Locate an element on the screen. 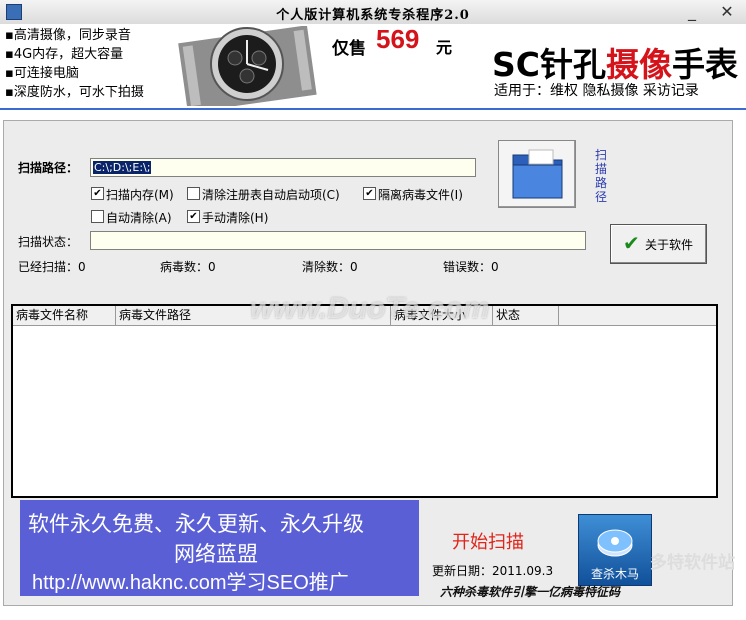 This screenshot has height=620, width=746. feature-item: ▪4G内存，超大容量 is located at coordinates (64, 54).